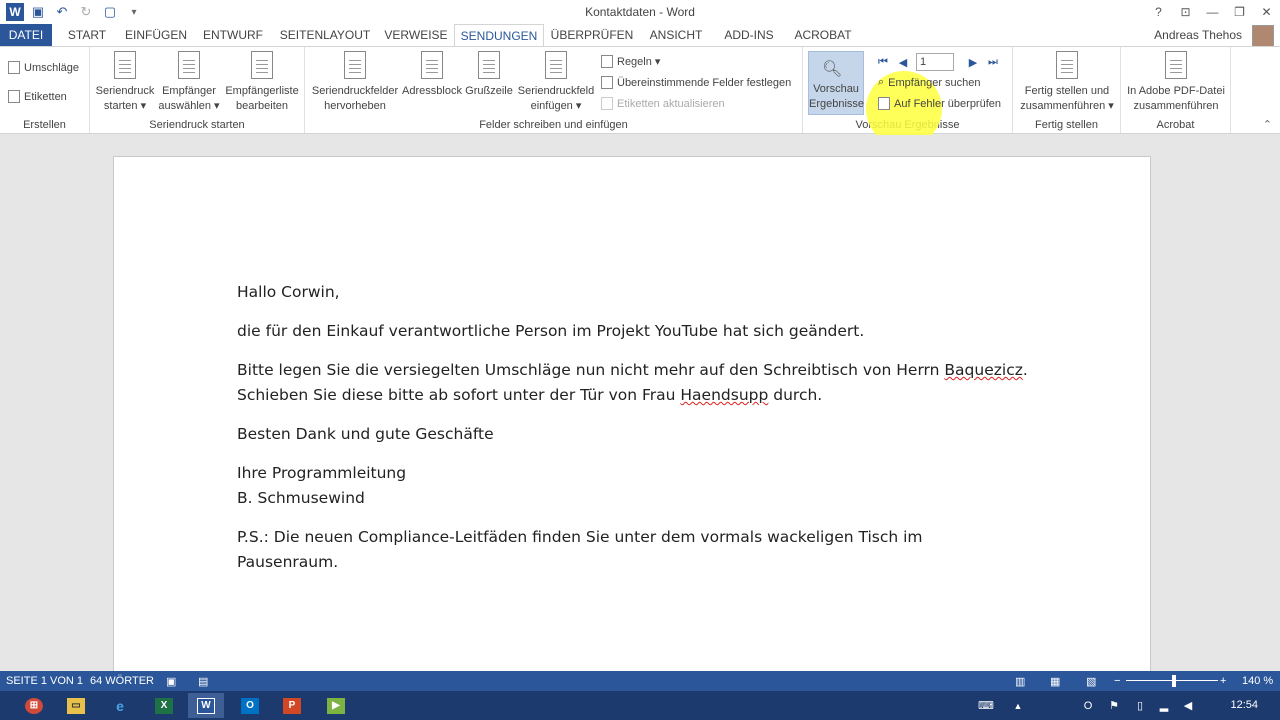  Describe the element at coordinates (832, 69) in the screenshot. I see `preview-magnifier-icon: 🔍︎` at that location.